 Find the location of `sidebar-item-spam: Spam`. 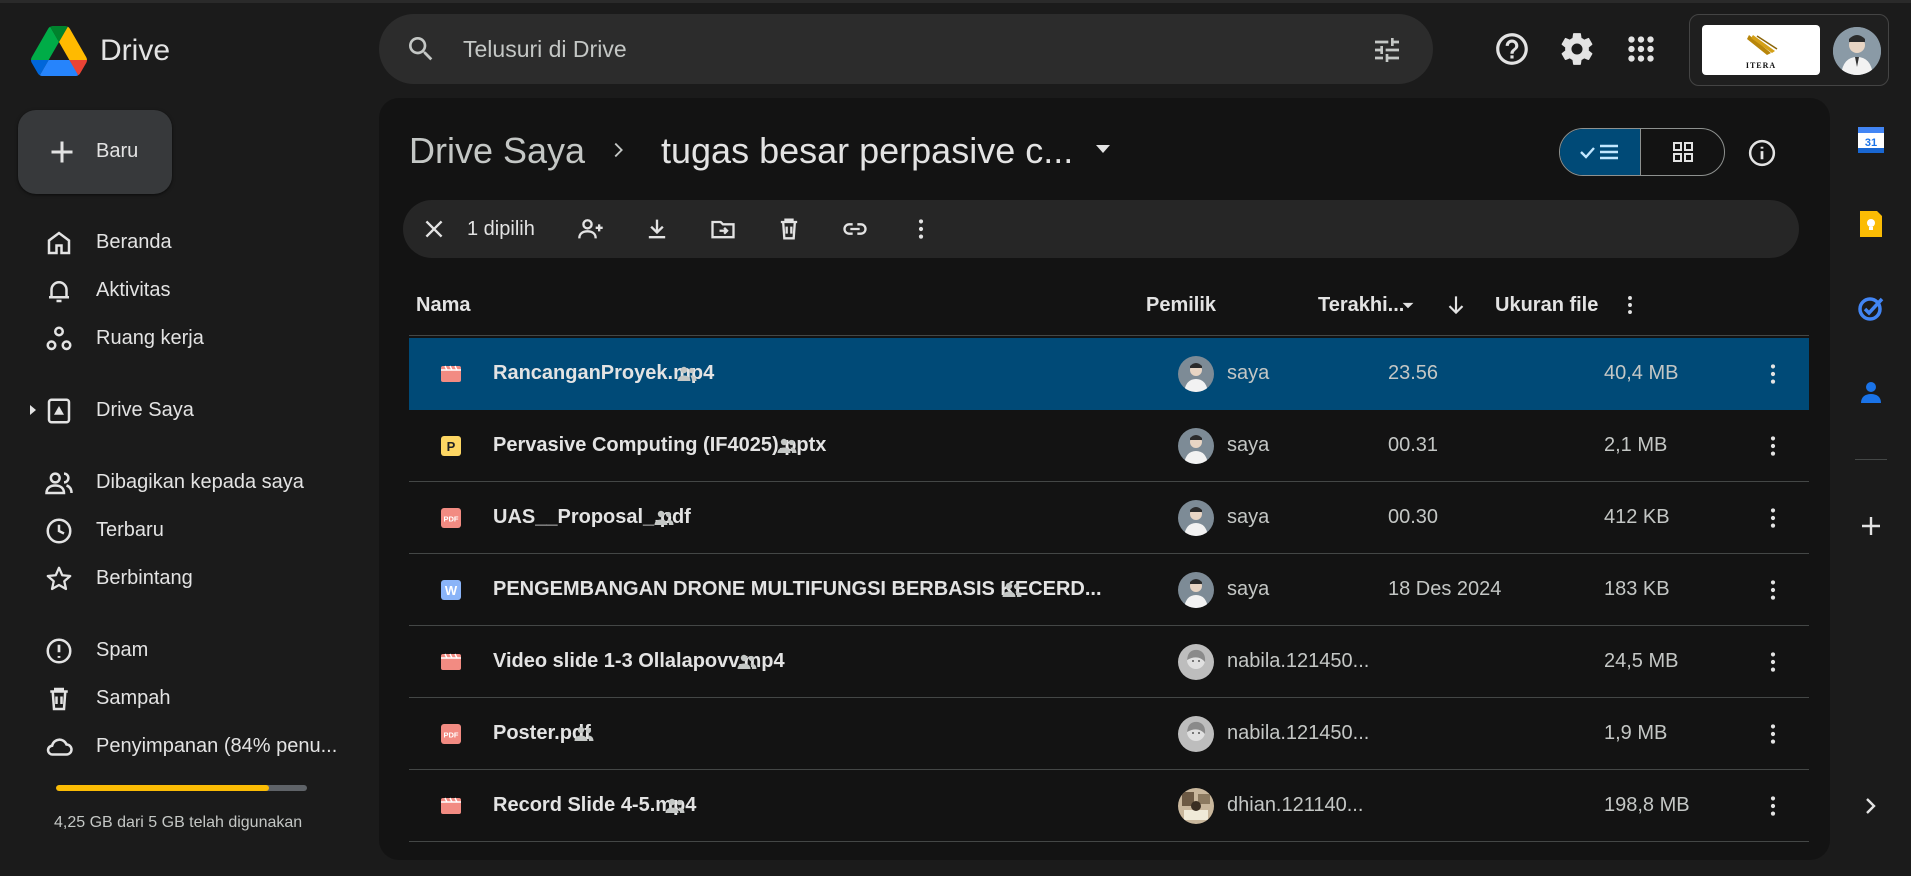

sidebar-item-spam: Spam is located at coordinates (185, 650).